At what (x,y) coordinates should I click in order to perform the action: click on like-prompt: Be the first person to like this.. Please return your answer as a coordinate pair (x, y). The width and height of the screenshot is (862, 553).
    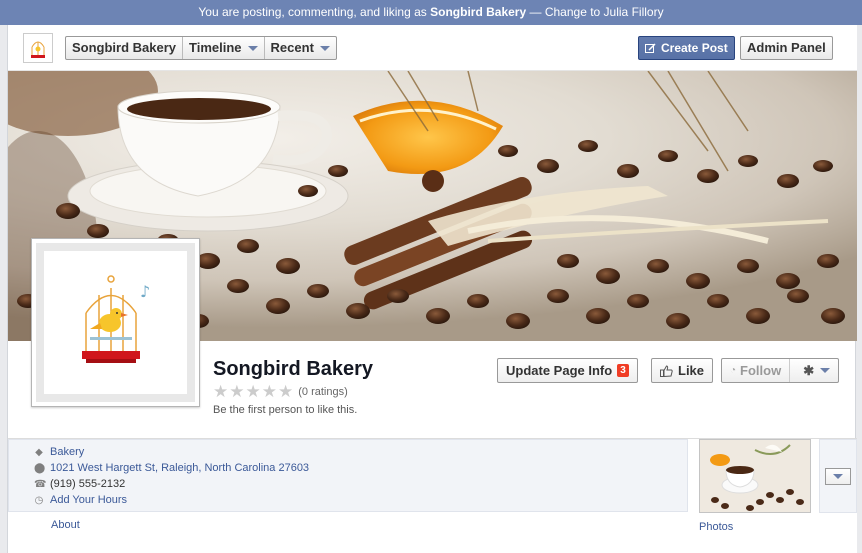
    Looking at the image, I should click on (285, 410).